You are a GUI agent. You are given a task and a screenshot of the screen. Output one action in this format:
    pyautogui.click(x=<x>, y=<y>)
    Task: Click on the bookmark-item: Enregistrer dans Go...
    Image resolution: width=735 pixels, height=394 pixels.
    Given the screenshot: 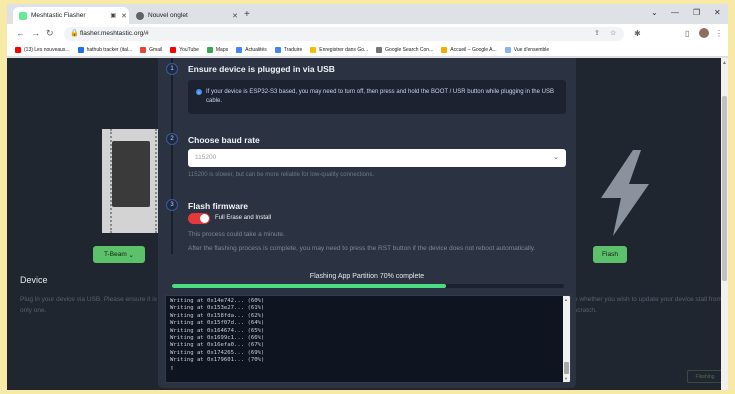 What is the action you would take?
    pyautogui.click(x=339, y=50)
    